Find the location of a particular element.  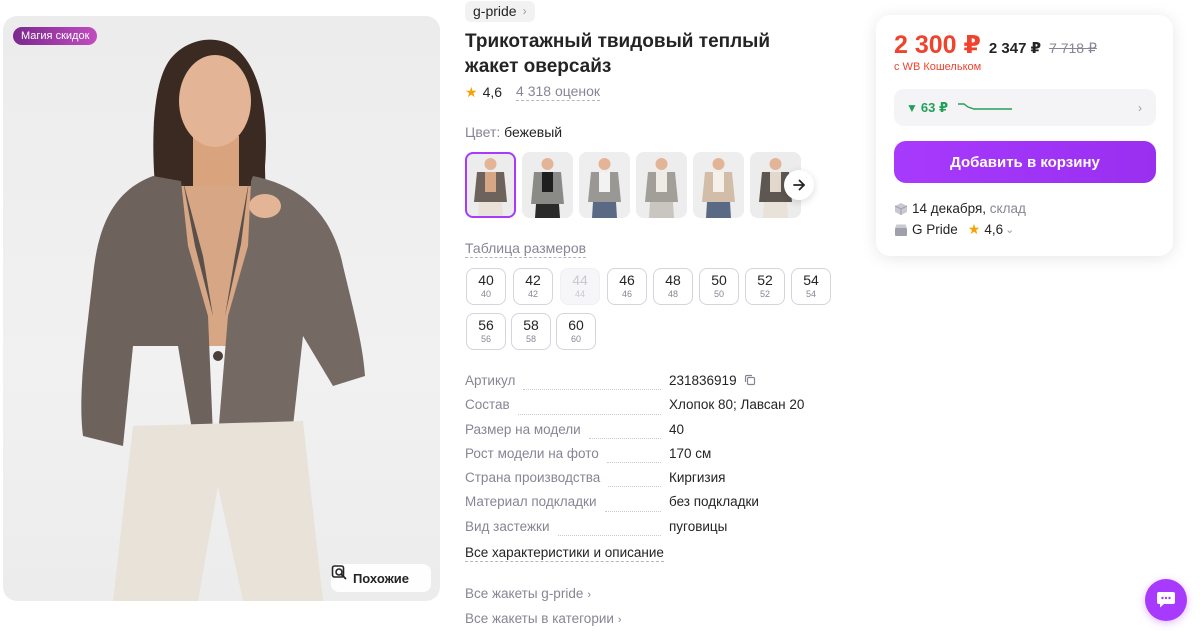

size-eu: 40 is located at coordinates (485, 294).